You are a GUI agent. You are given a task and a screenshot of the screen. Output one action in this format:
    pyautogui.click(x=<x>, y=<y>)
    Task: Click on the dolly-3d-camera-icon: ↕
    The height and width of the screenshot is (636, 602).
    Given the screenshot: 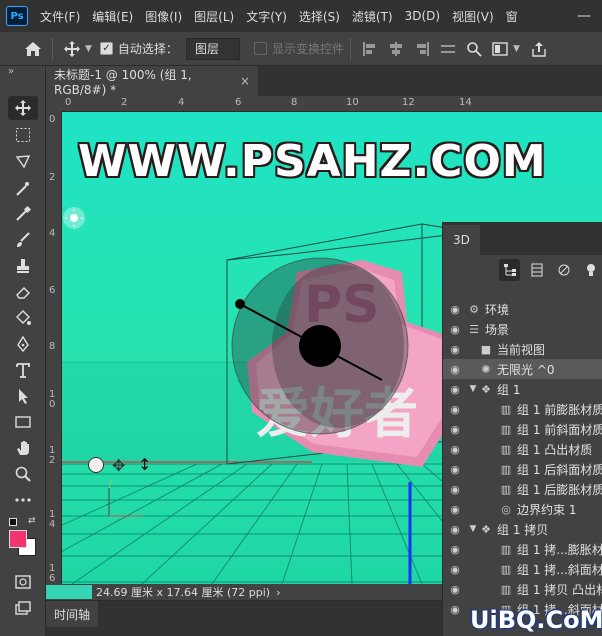 What is the action you would take?
    pyautogui.click(x=144, y=464)
    